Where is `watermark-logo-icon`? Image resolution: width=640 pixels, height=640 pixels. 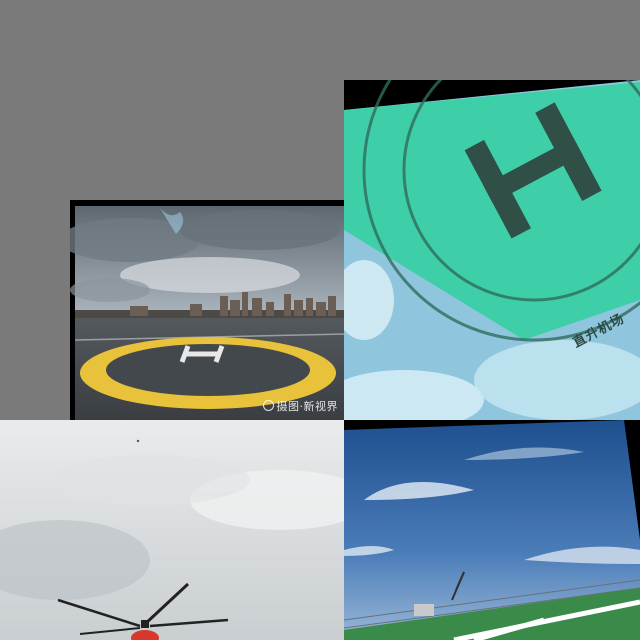 watermark-logo-icon is located at coordinates (268, 405).